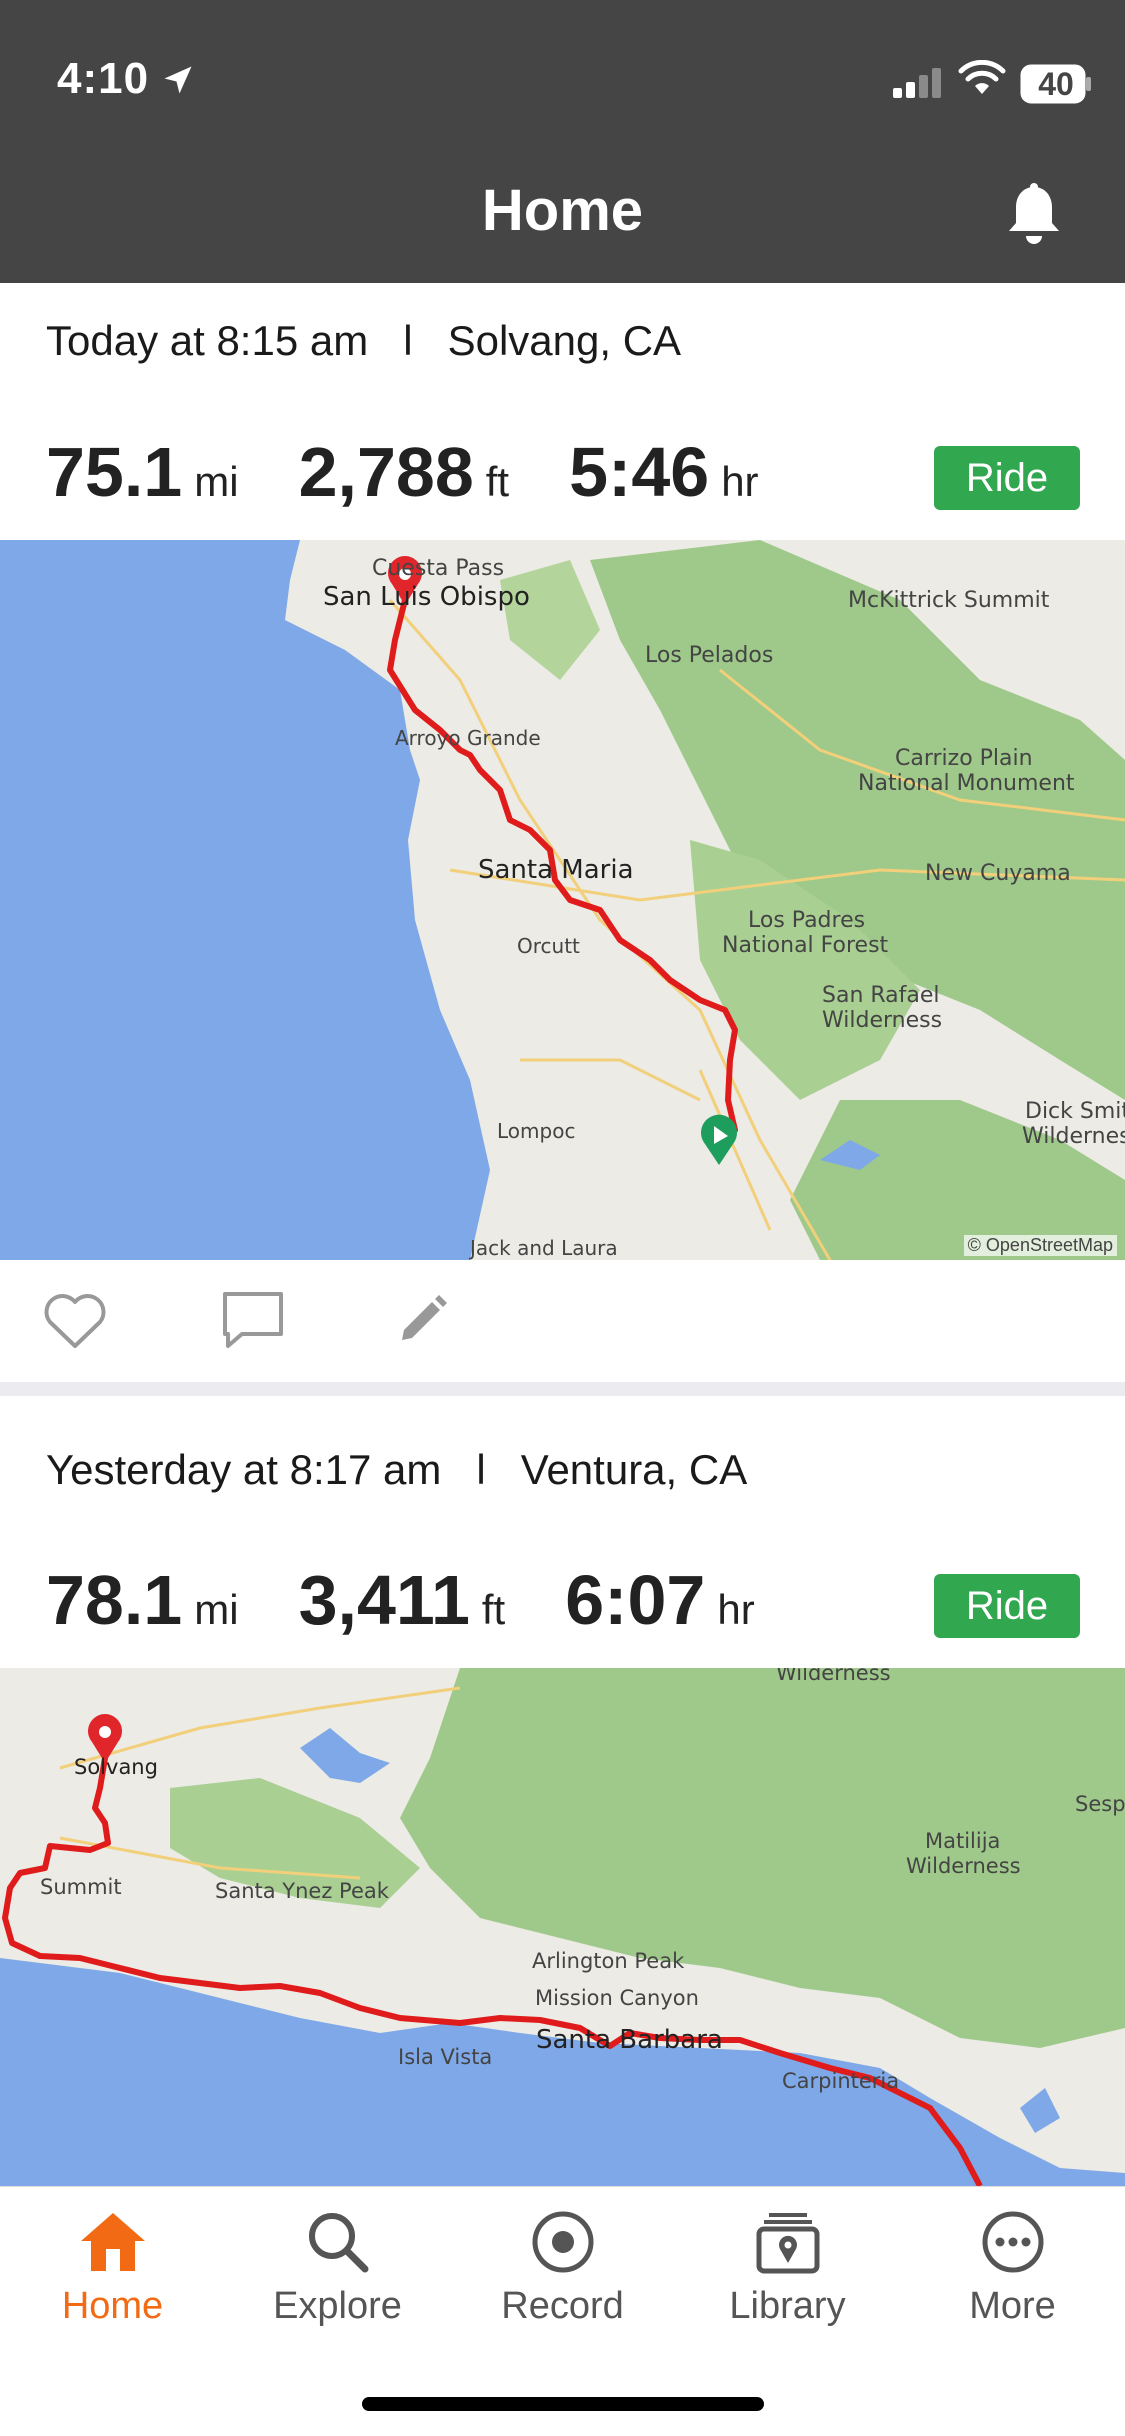 This screenshot has width=1125, height=2436. What do you see at coordinates (112, 2306) in the screenshot?
I see `tab-label: Home` at bounding box center [112, 2306].